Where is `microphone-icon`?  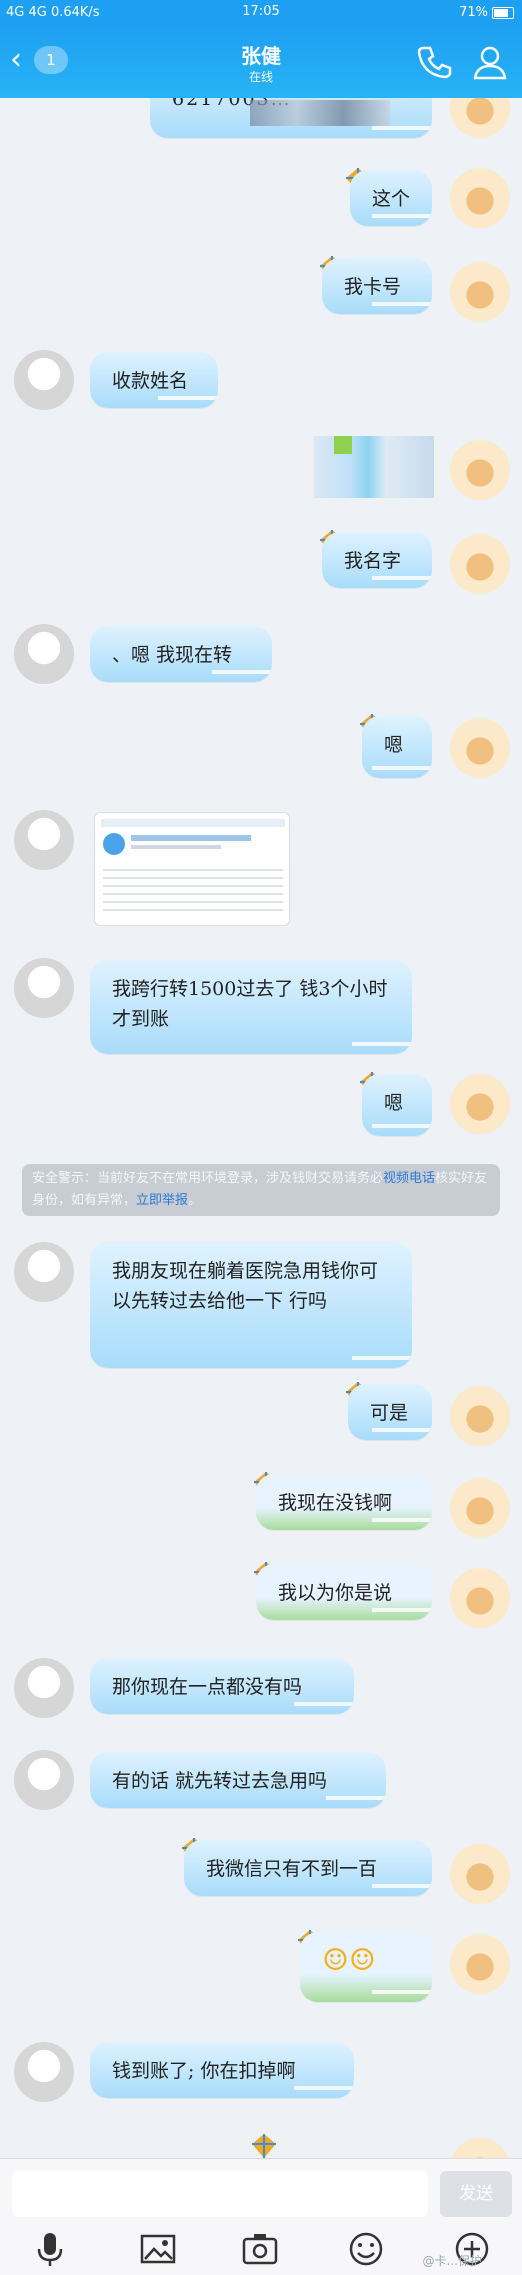
microphone-icon is located at coordinates (50, 2249).